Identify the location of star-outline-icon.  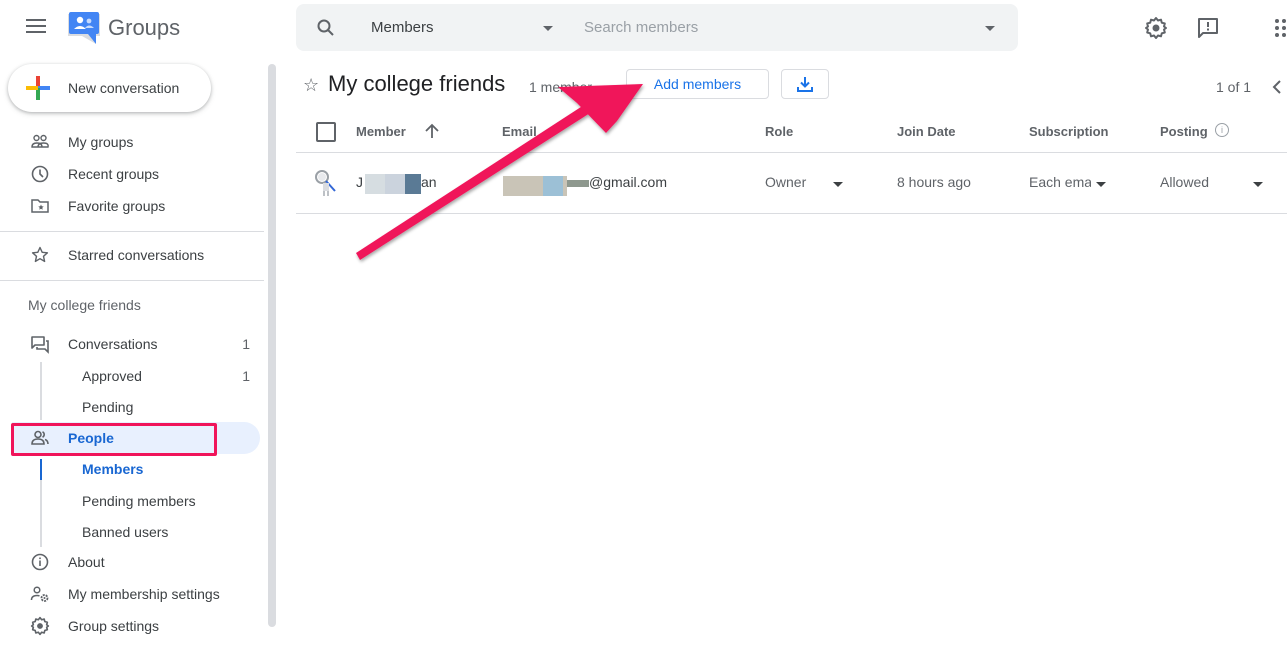
(40, 254).